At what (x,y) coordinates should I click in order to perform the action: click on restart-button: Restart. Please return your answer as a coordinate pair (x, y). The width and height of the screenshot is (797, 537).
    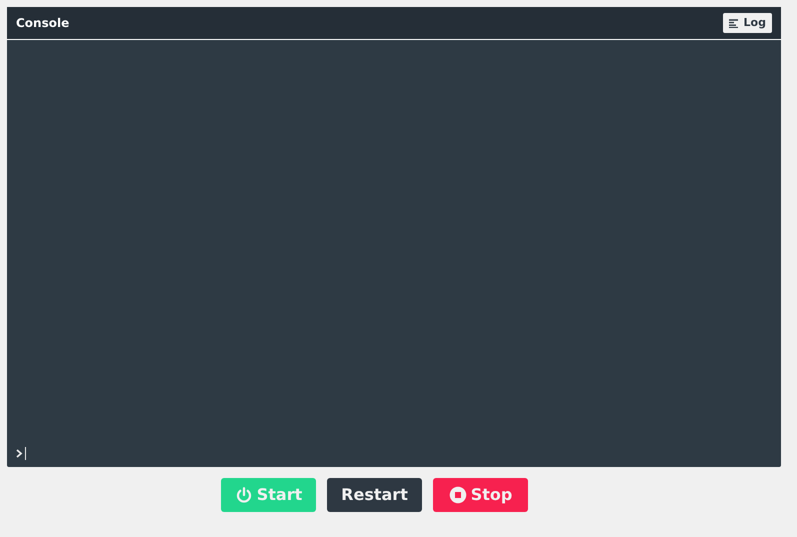
    Looking at the image, I should click on (374, 495).